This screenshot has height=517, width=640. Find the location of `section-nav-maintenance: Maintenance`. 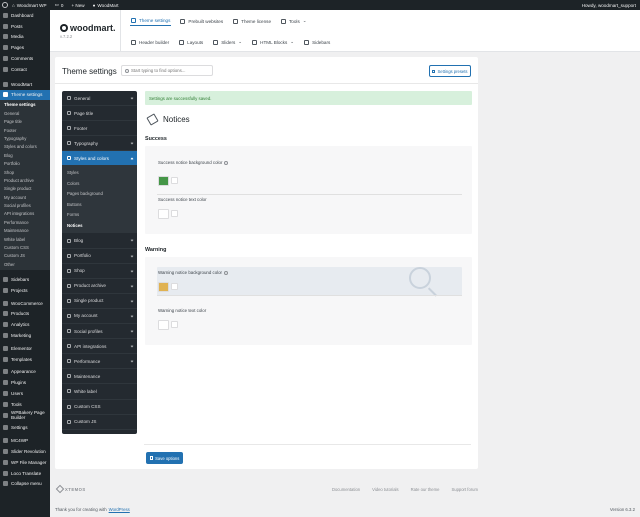

section-nav-maintenance: Maintenance is located at coordinates (99, 377).